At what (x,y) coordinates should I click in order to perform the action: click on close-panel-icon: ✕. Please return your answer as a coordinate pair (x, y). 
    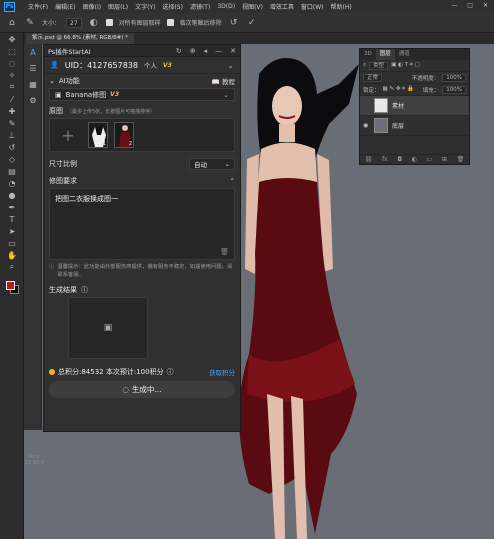
    Looking at the image, I should click on (233, 51).